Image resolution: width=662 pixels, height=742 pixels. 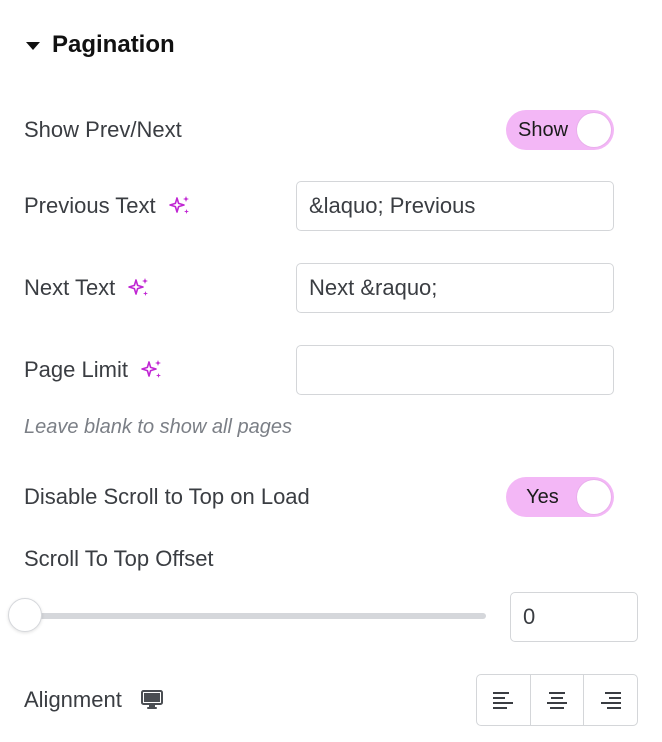 I want to click on alignment-row: Alignment, so click(x=94, y=700).